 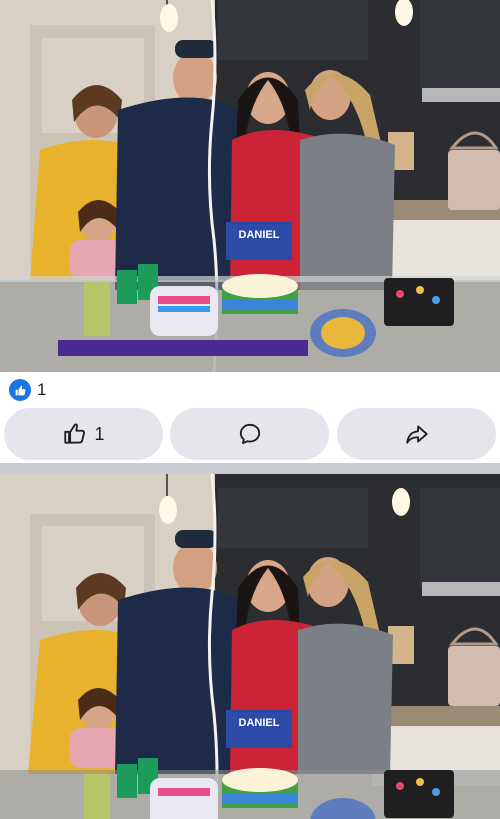 I want to click on share-button, so click(x=416, y=434).